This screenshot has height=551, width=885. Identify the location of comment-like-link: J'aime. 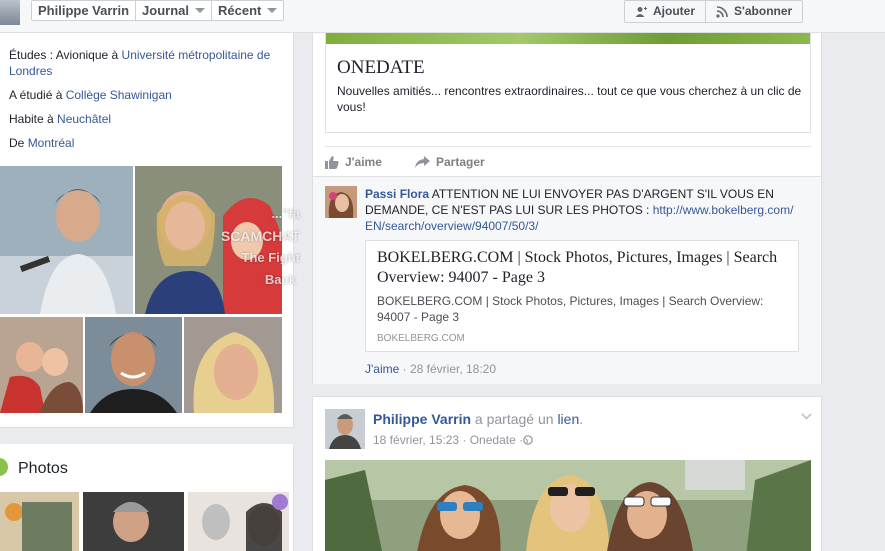
(382, 369).